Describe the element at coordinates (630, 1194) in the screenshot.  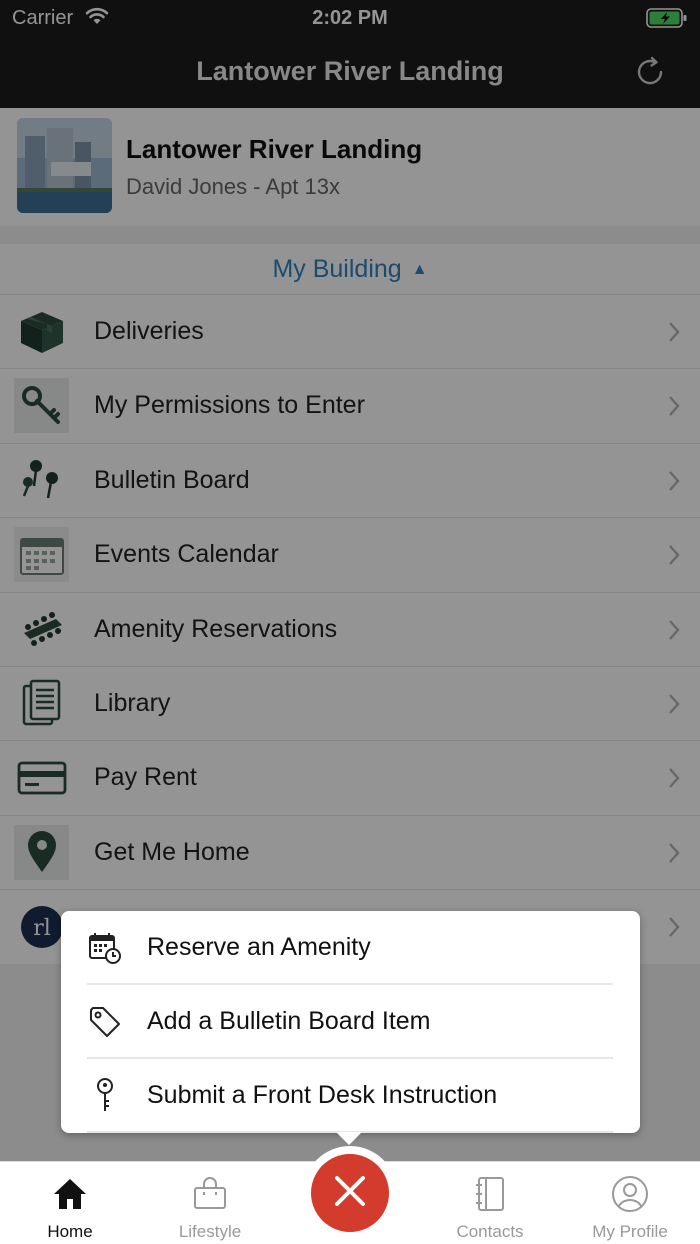
I see `user-circle-icon` at that location.